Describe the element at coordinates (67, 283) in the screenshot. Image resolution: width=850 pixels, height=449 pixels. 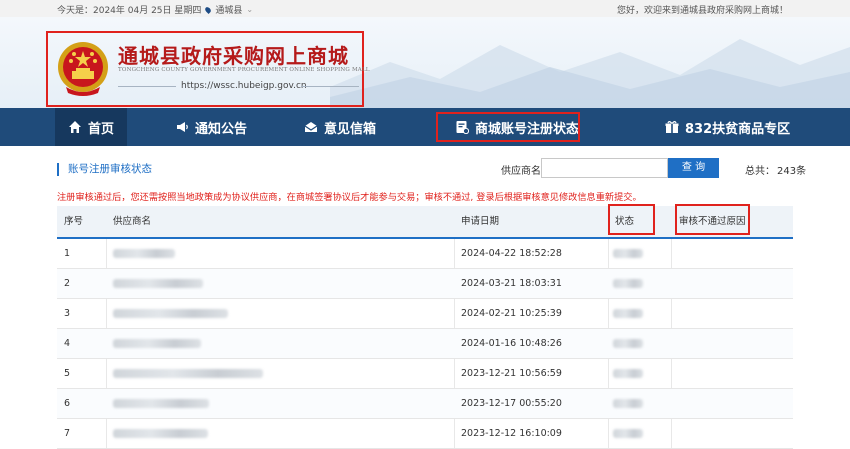
I see `row-number: 2` at that location.